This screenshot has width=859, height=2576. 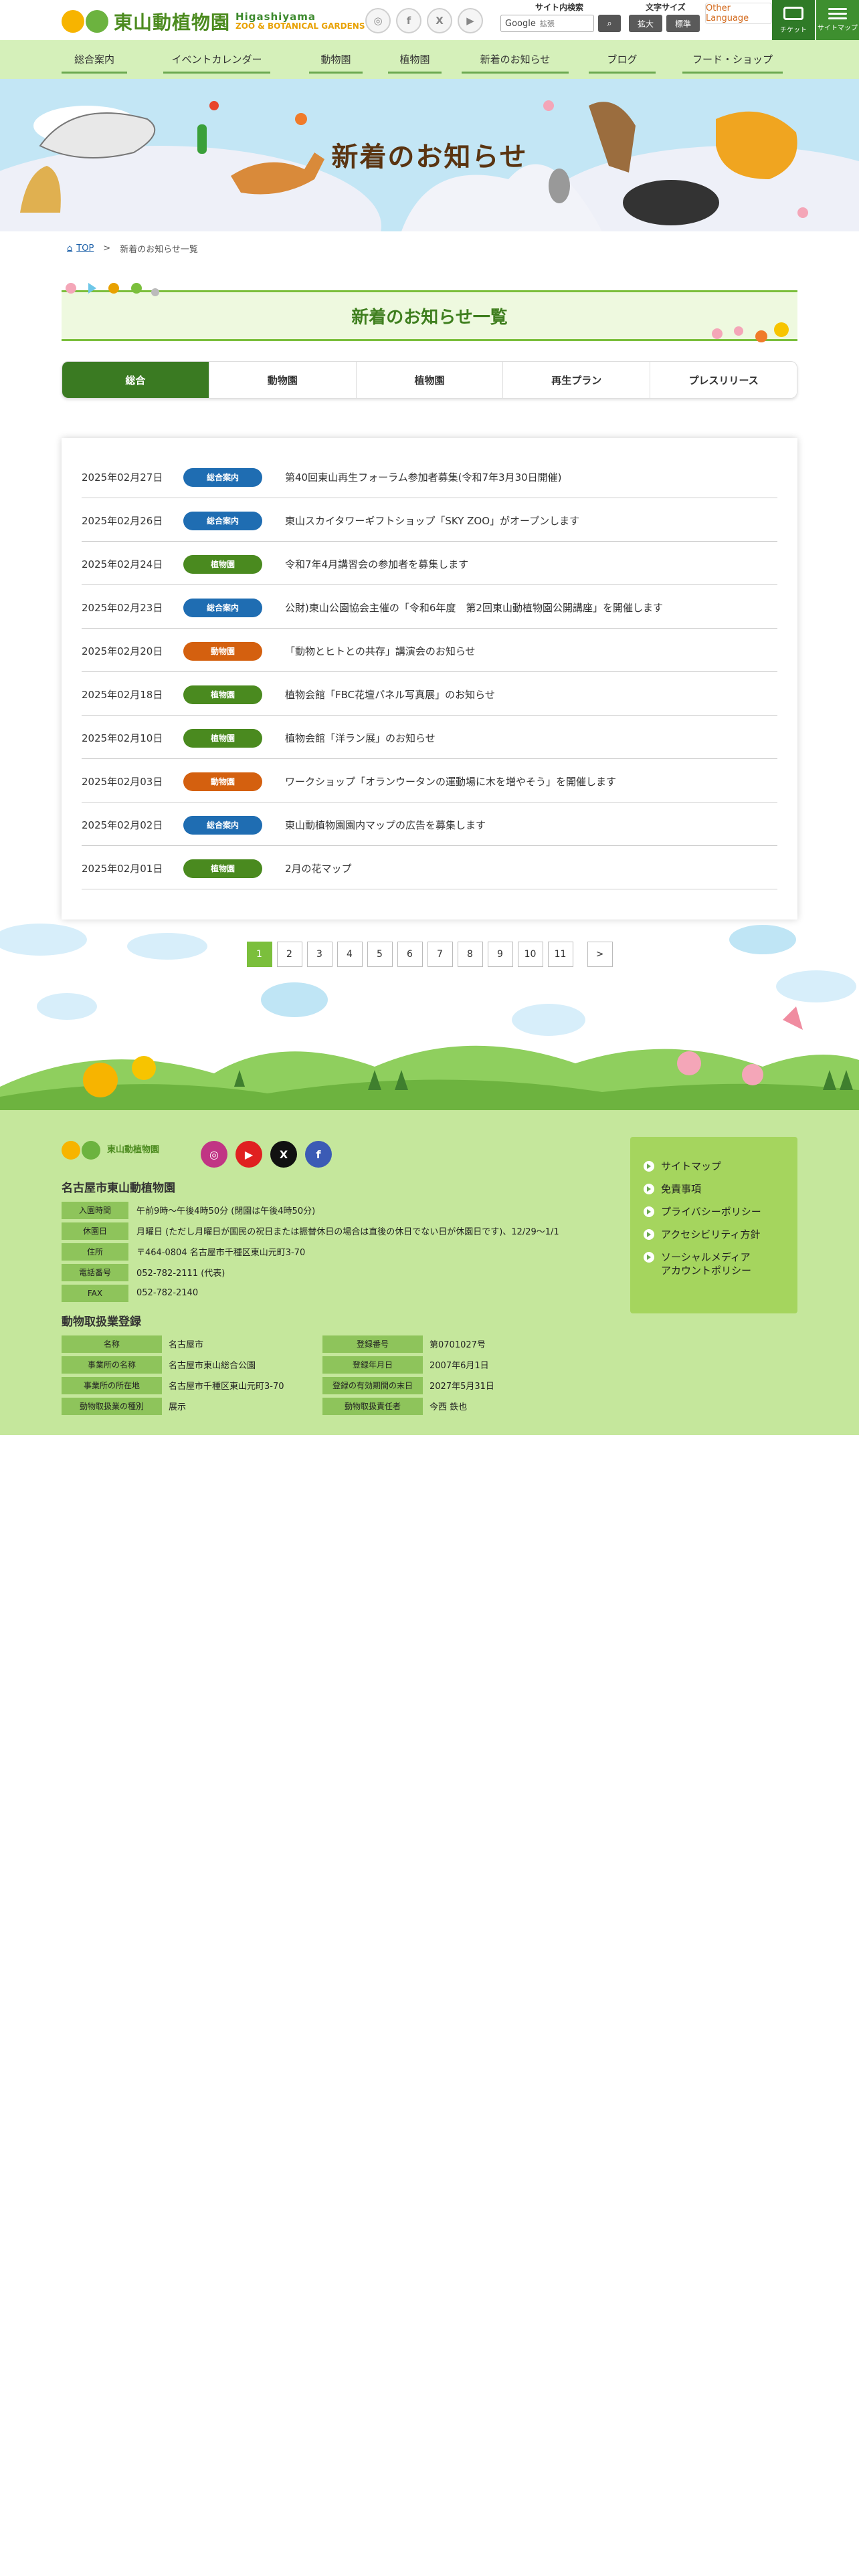 What do you see at coordinates (682, 1189) in the screenshot?
I see `footer-link-label: 免責事項` at bounding box center [682, 1189].